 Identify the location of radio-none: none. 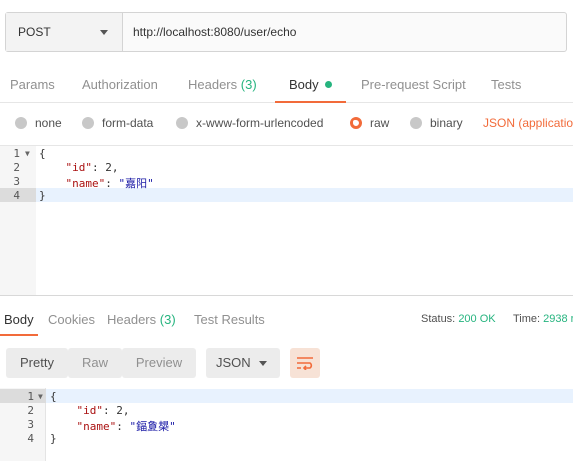
(38, 123).